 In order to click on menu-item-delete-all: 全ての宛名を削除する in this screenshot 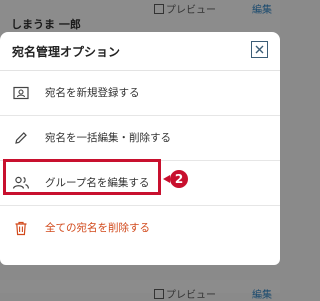, I will do `click(140, 228)`.